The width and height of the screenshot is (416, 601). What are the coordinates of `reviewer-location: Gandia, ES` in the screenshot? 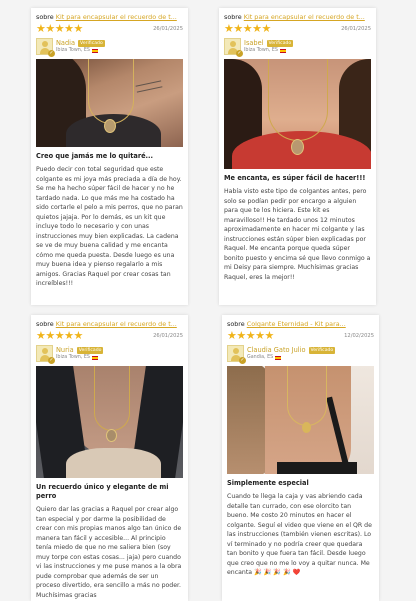 It's located at (291, 357).